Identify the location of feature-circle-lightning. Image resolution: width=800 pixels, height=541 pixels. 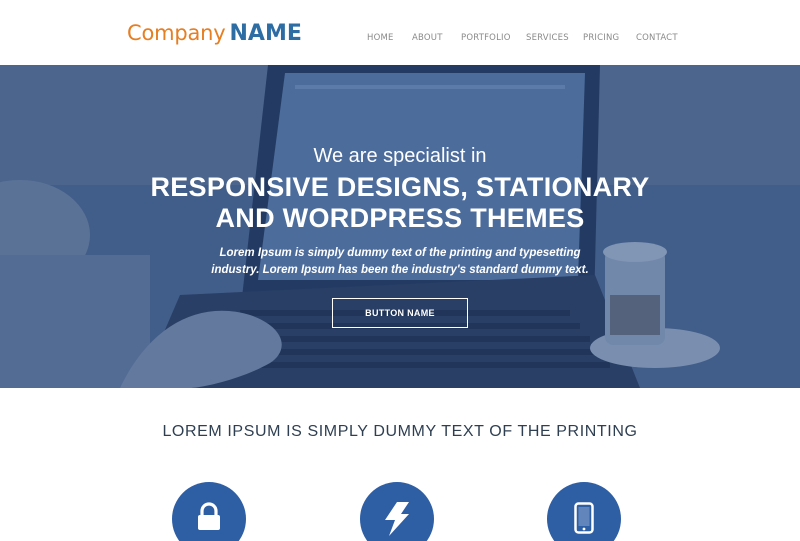
(397, 511).